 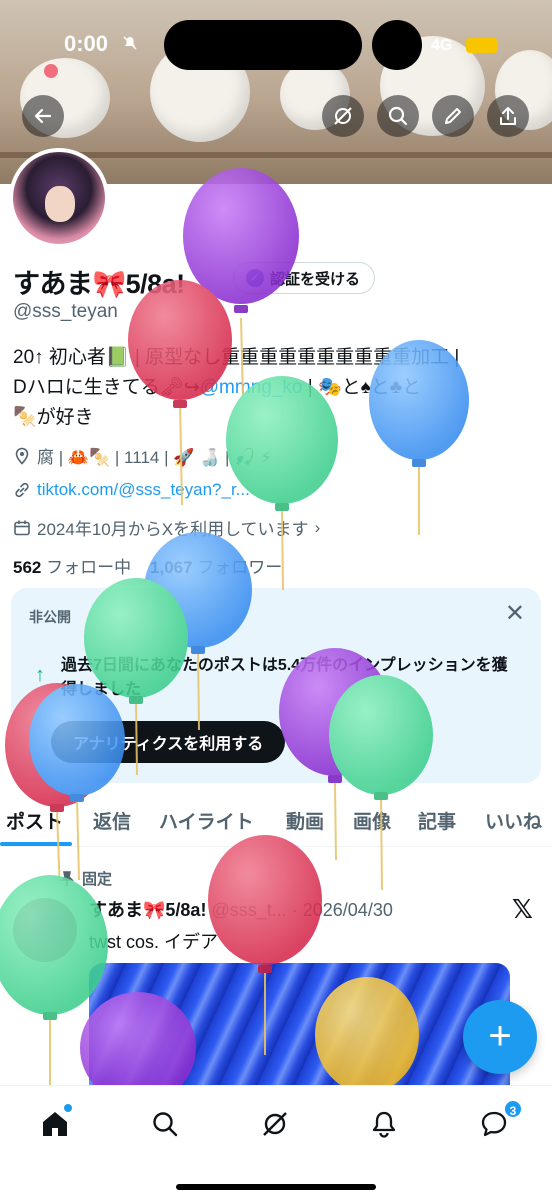 What do you see at coordinates (522, 909) in the screenshot?
I see `x-logo-icon: 𝕏` at bounding box center [522, 909].